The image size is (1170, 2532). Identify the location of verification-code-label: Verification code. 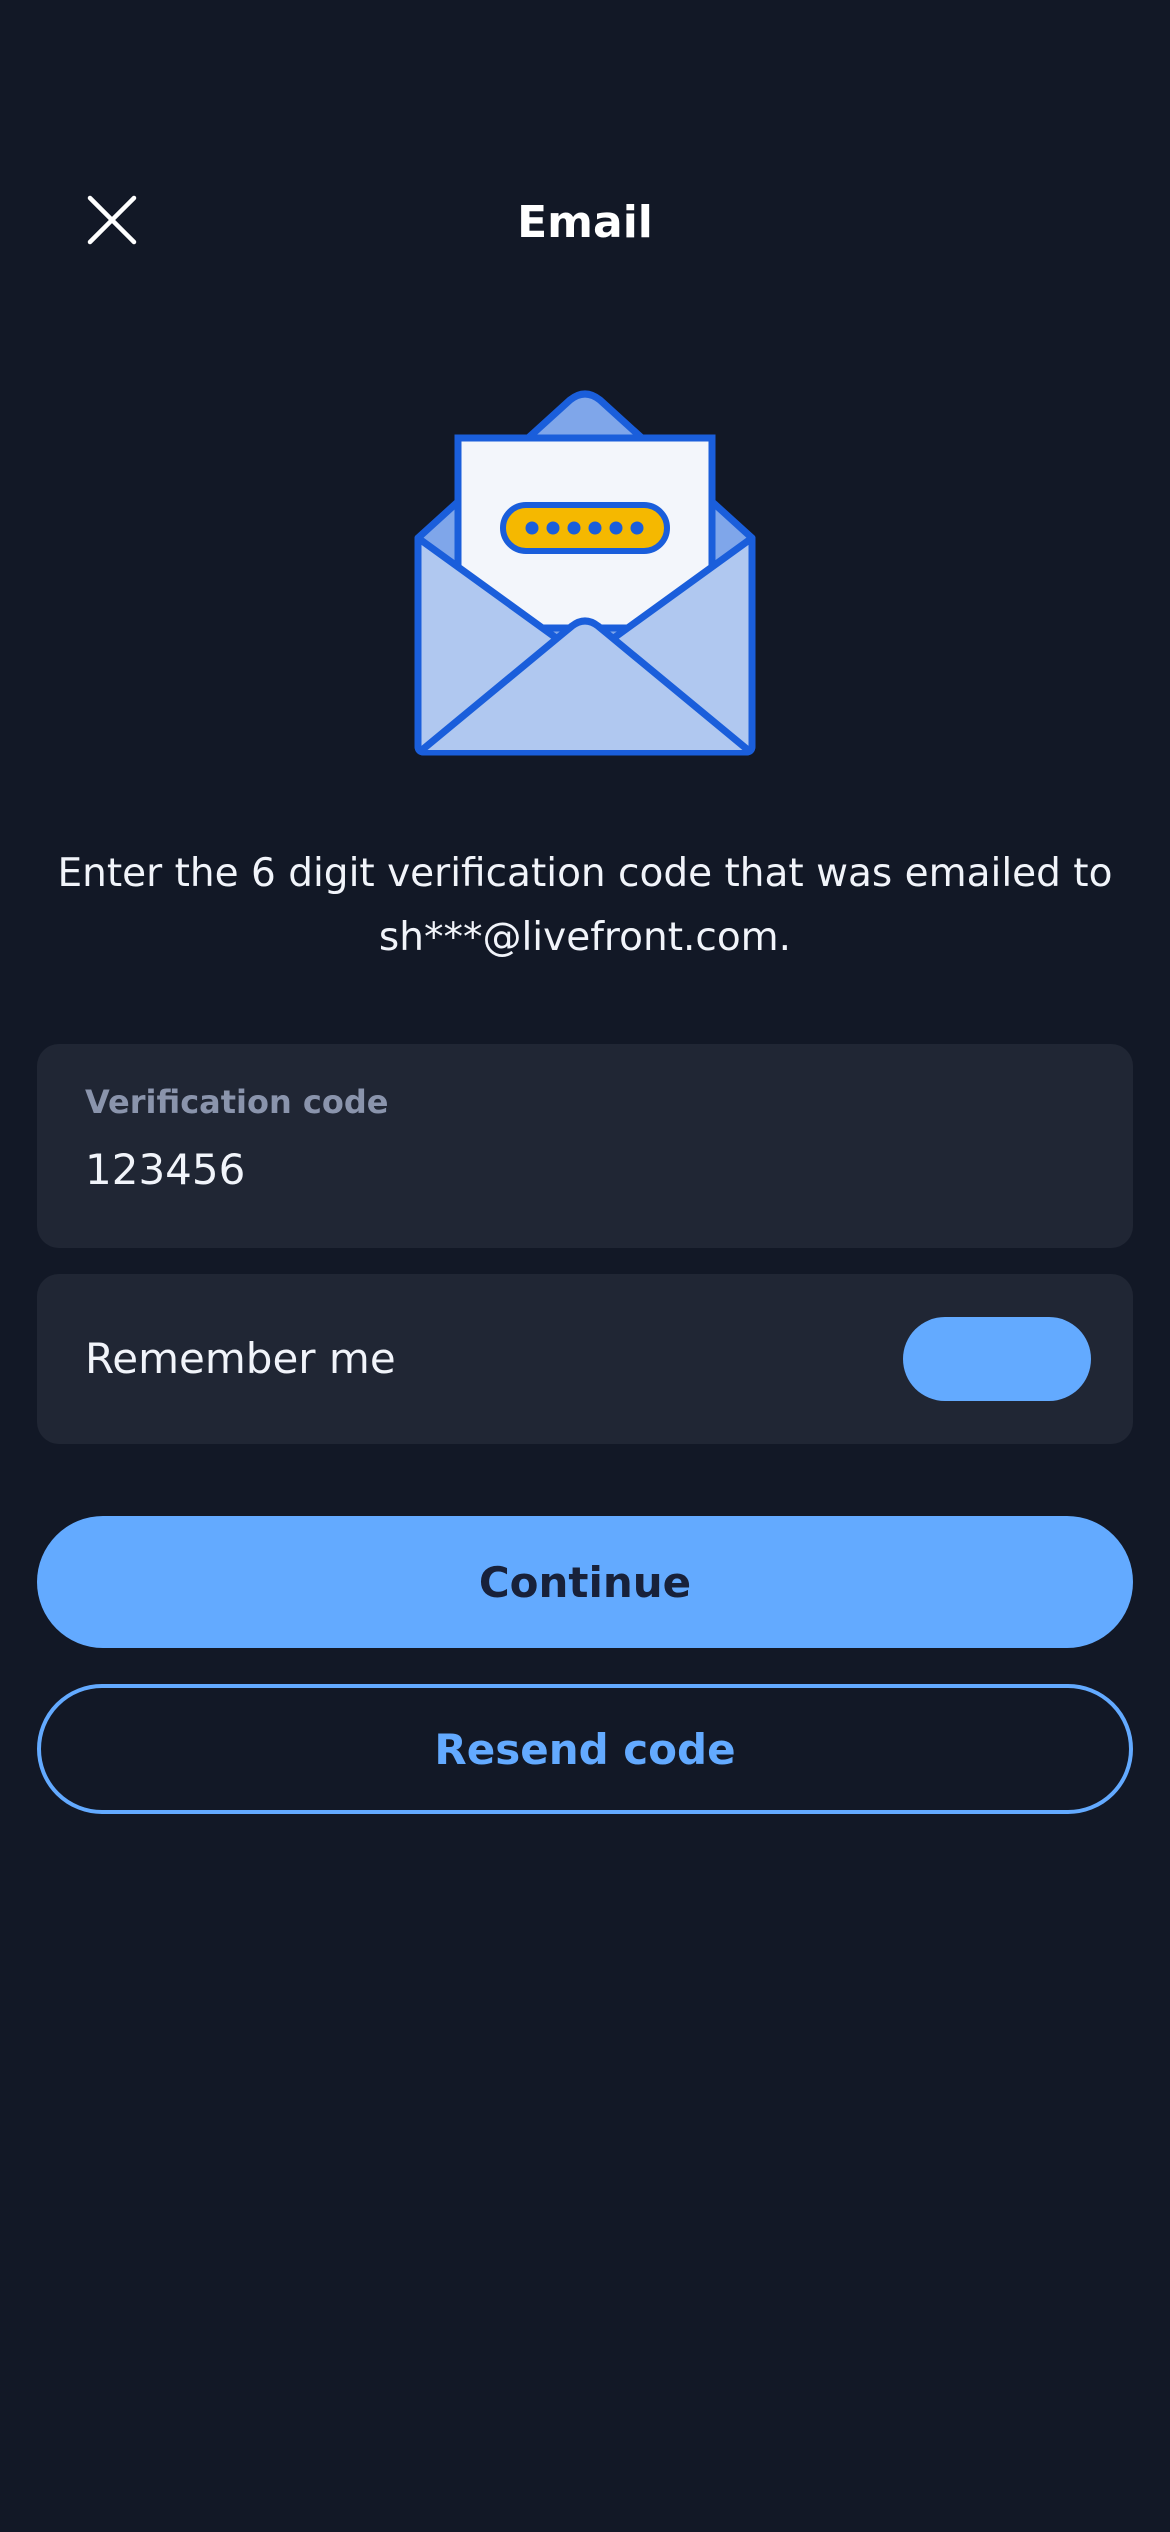
(237, 1102).